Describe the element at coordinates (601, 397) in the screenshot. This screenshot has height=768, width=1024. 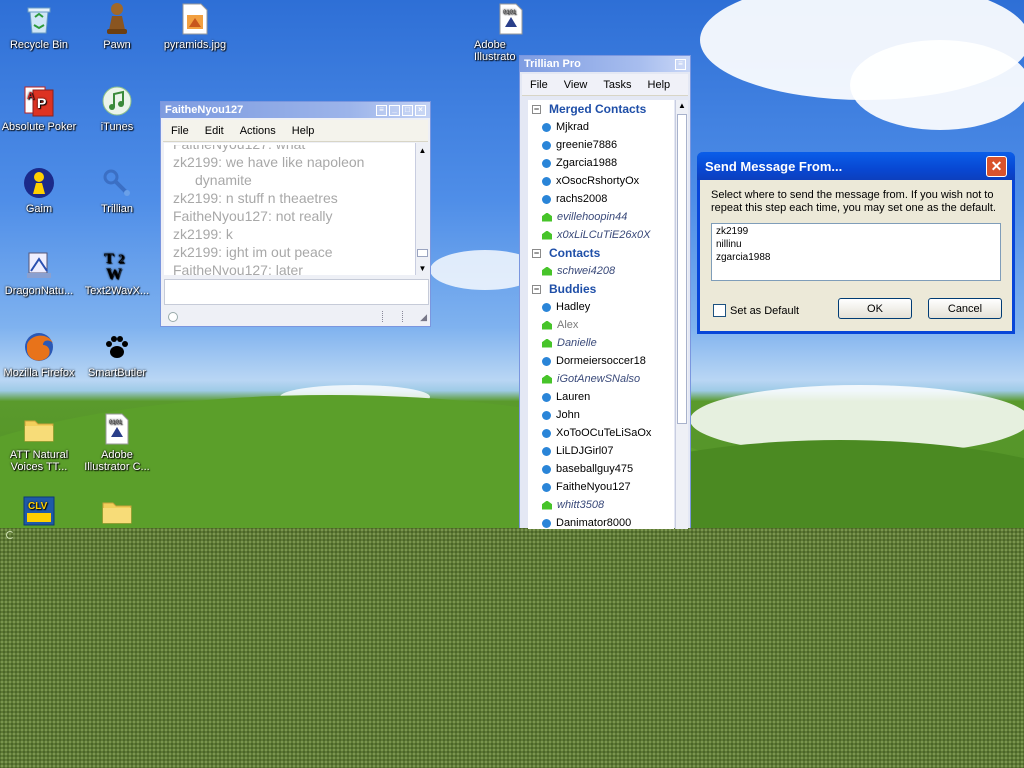
I see `contact-item: Lauren` at that location.